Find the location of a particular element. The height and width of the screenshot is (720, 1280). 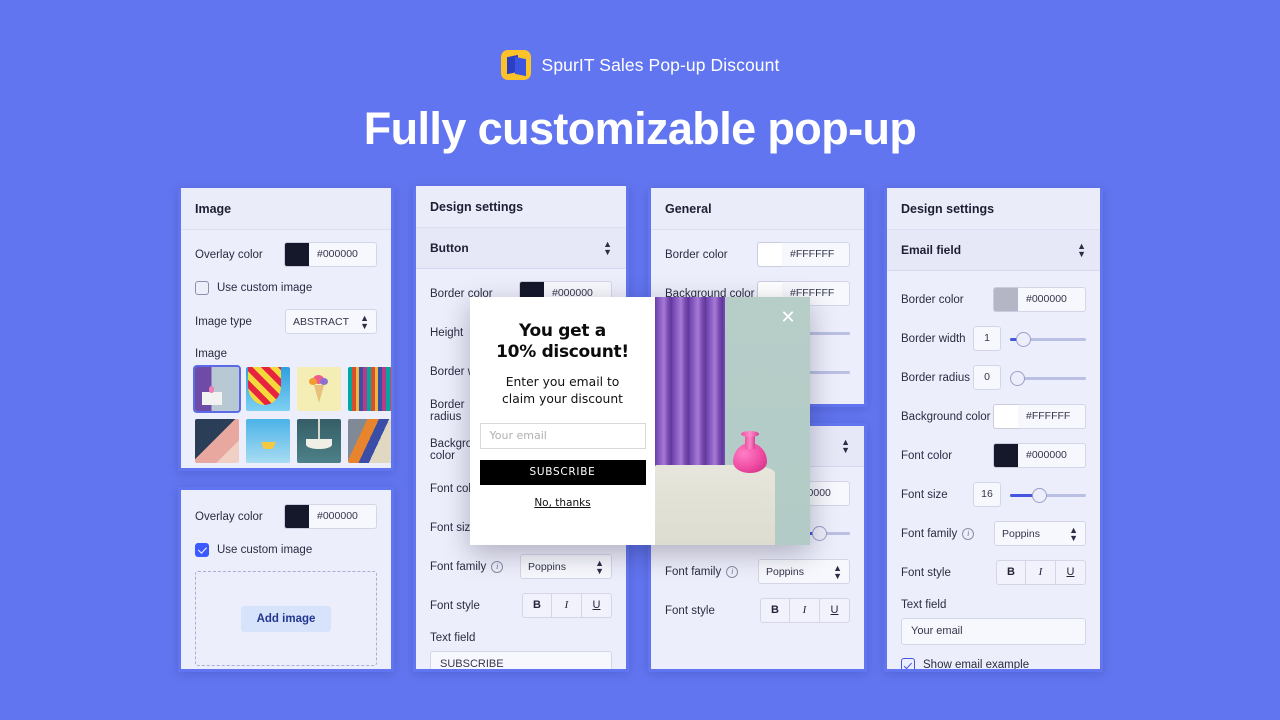

em-background-color-hex: #FFFFFF is located at coordinates (1052, 416).